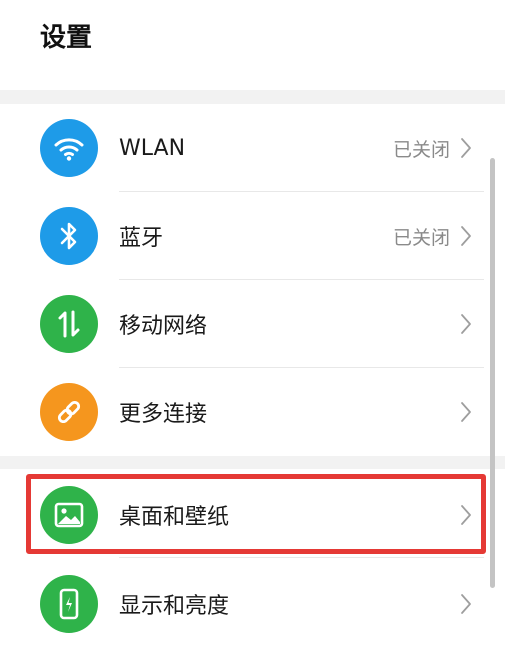  What do you see at coordinates (141, 238) in the screenshot?
I see `settings-item-label: 蓝牙` at bounding box center [141, 238].